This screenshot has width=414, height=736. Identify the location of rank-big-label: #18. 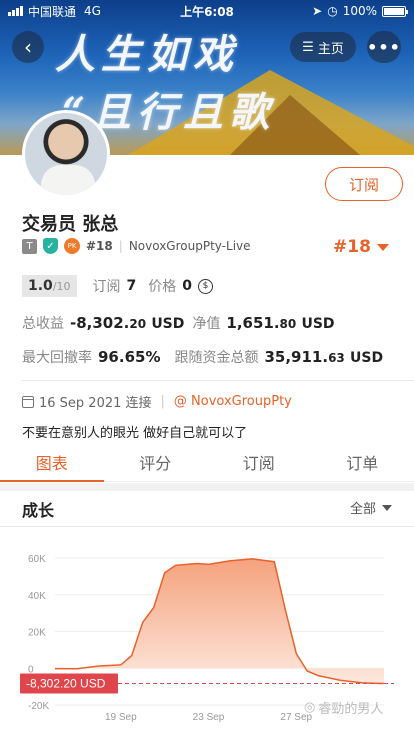
(352, 247).